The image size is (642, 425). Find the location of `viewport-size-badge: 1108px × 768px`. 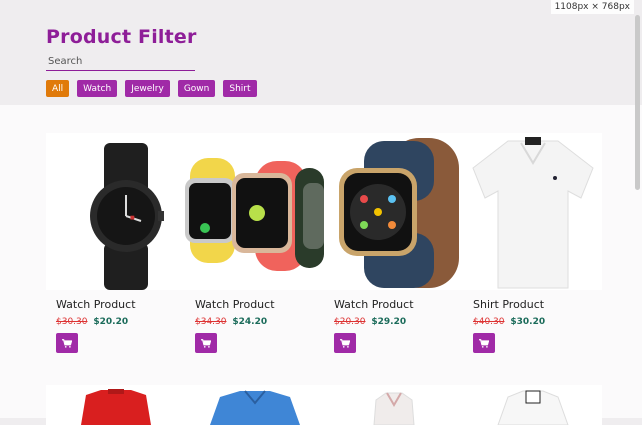

viewport-size-badge: 1108px × 768px is located at coordinates (592, 7).